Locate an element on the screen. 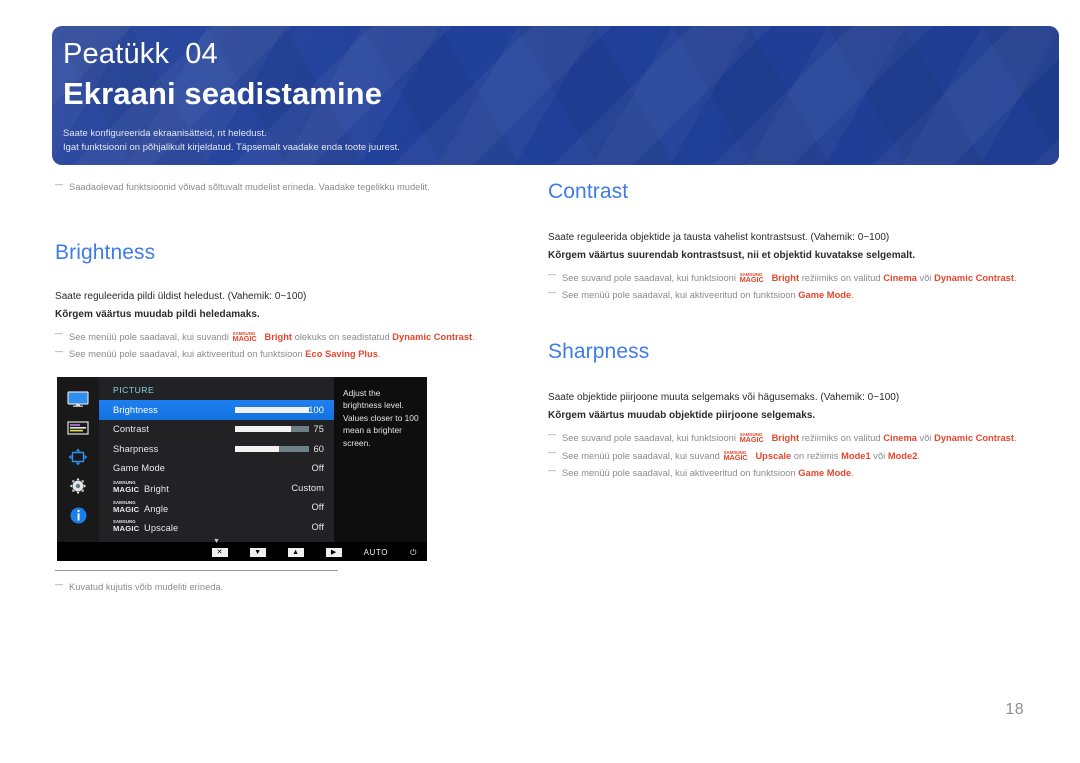 The image size is (1080, 763). osd-caption-note-text: Kuvatud kujutis võib mudeliti erineda. is located at coordinates (146, 587).